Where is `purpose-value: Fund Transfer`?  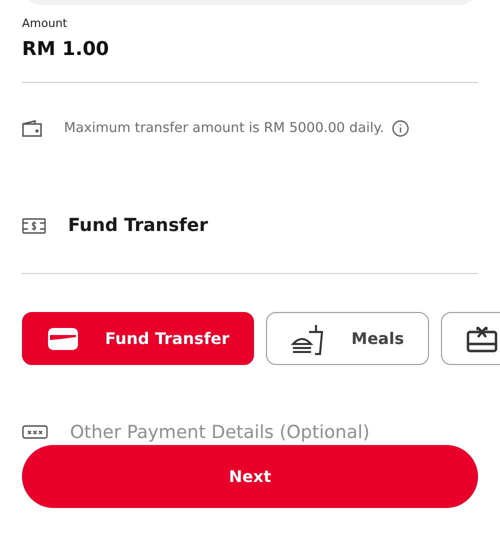 purpose-value: Fund Transfer is located at coordinates (138, 225).